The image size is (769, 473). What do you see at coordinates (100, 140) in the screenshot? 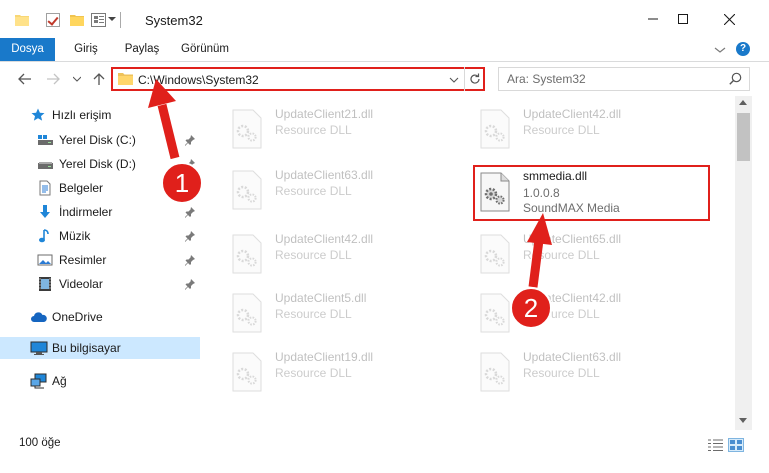
I see `sidebar-item-local-disk-c: Yerel Disk (C:)` at bounding box center [100, 140].